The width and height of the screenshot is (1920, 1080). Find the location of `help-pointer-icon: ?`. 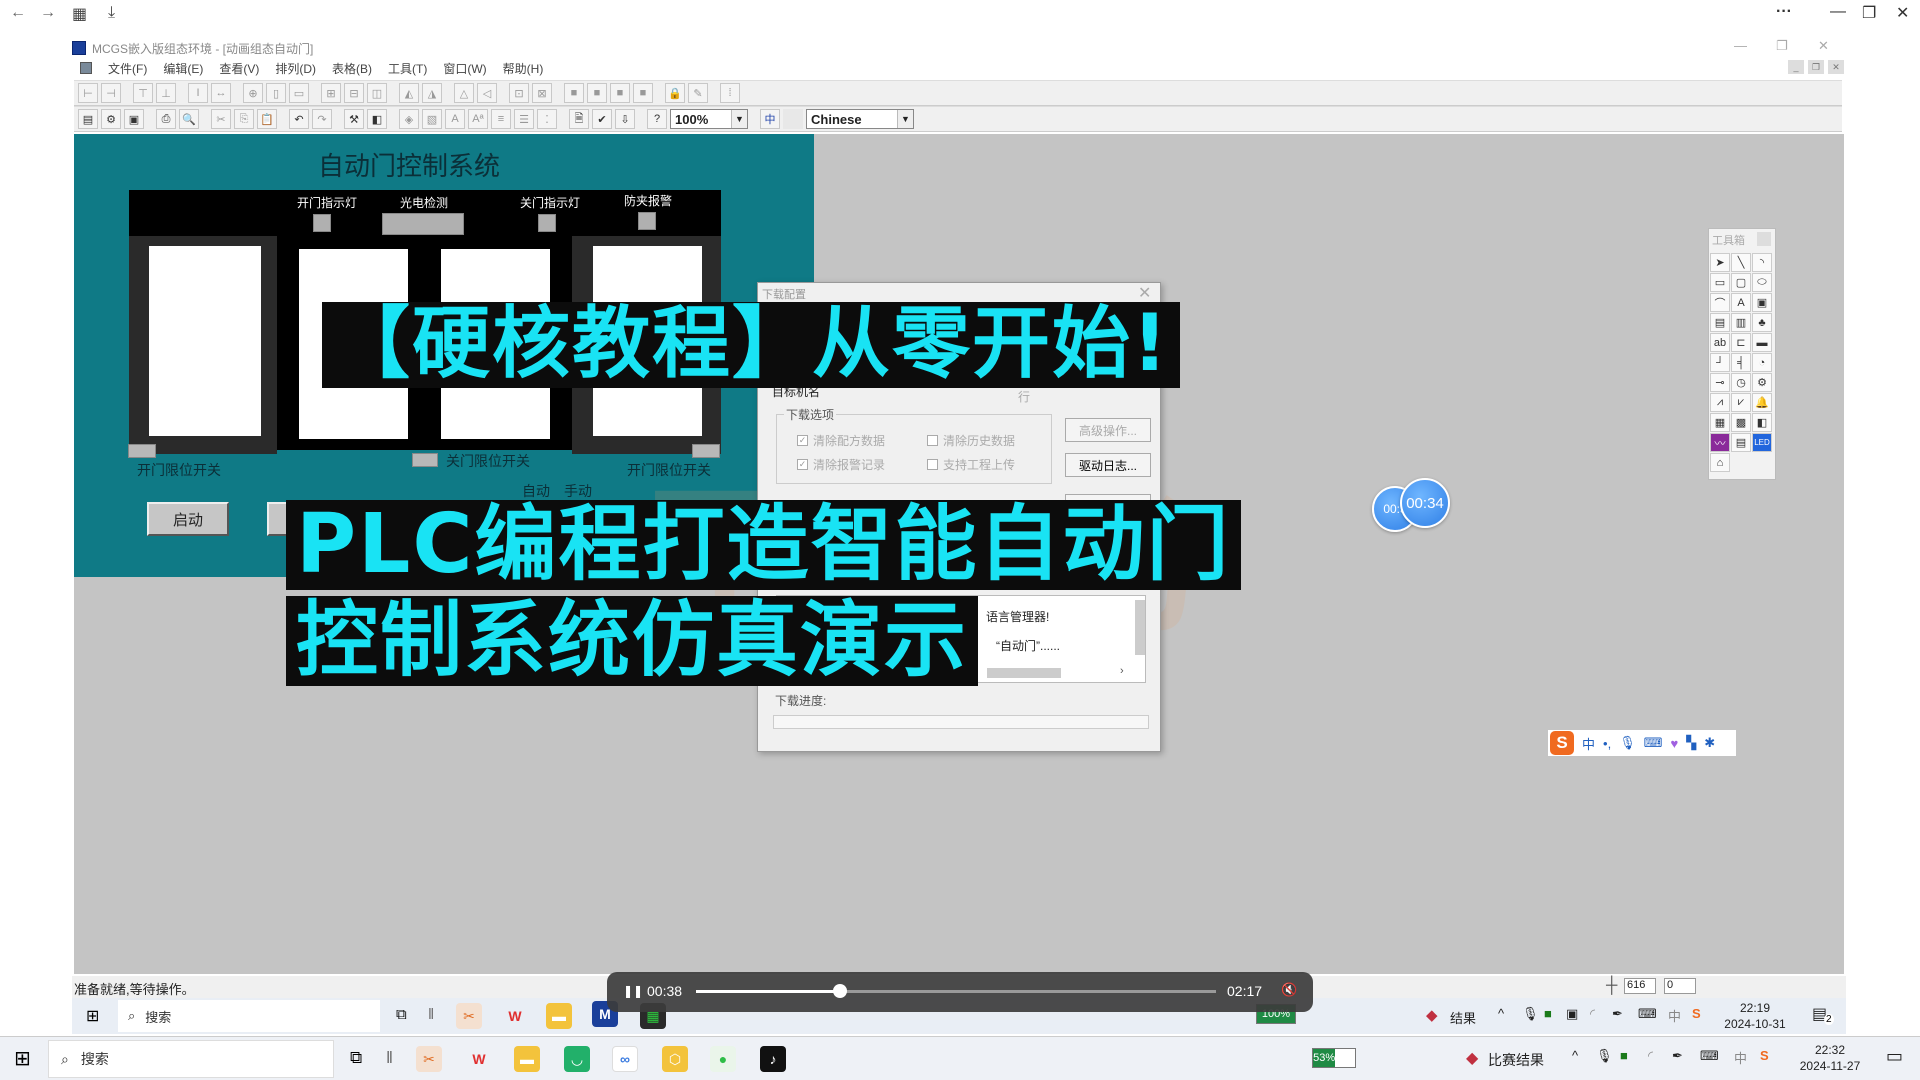

help-pointer-icon: ? is located at coordinates (657, 119).